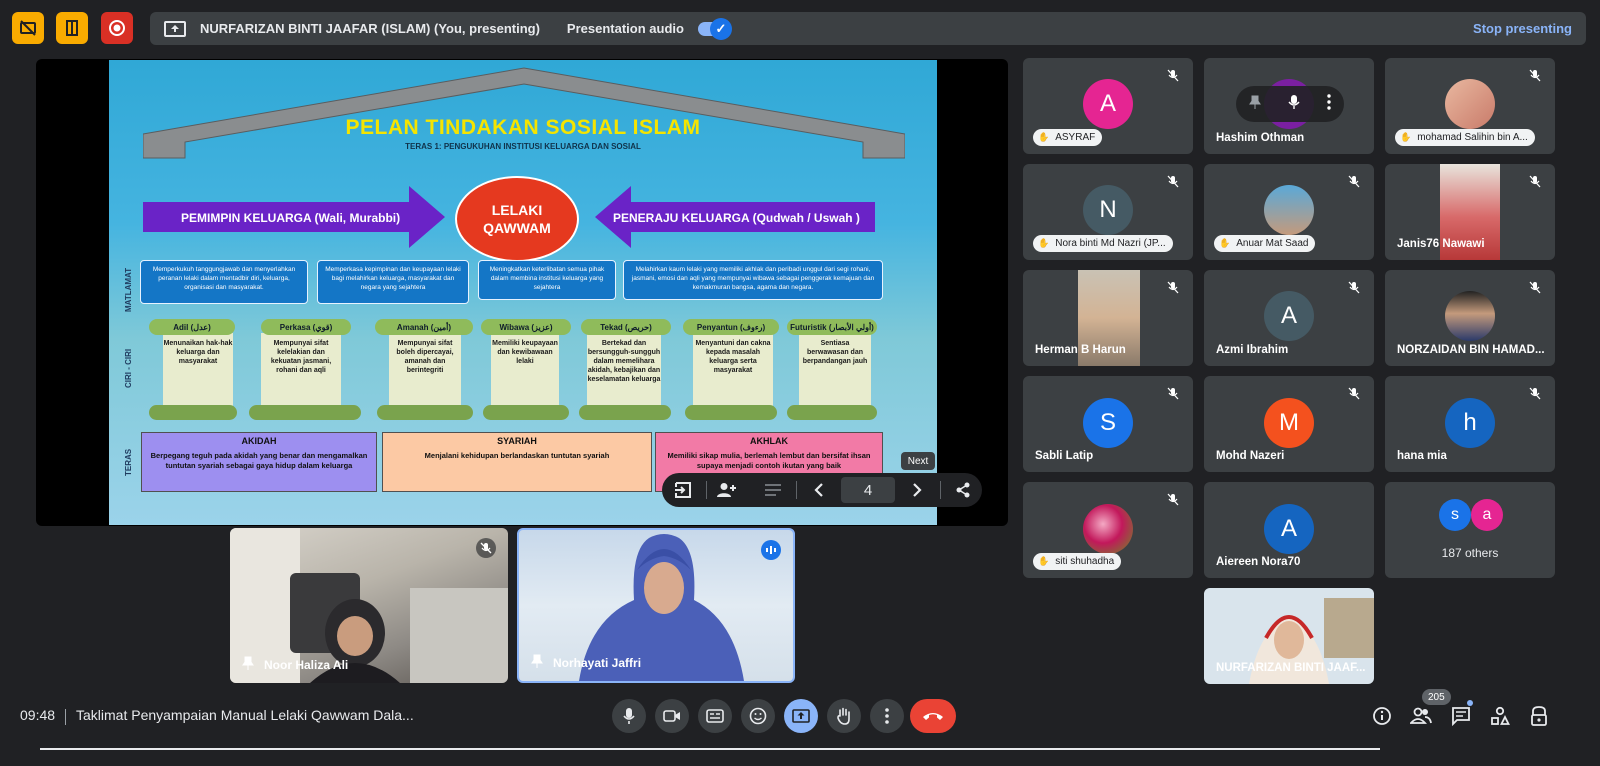 The width and height of the screenshot is (1600, 766). What do you see at coordinates (1461, 716) in the screenshot?
I see `chat-icon` at bounding box center [1461, 716].